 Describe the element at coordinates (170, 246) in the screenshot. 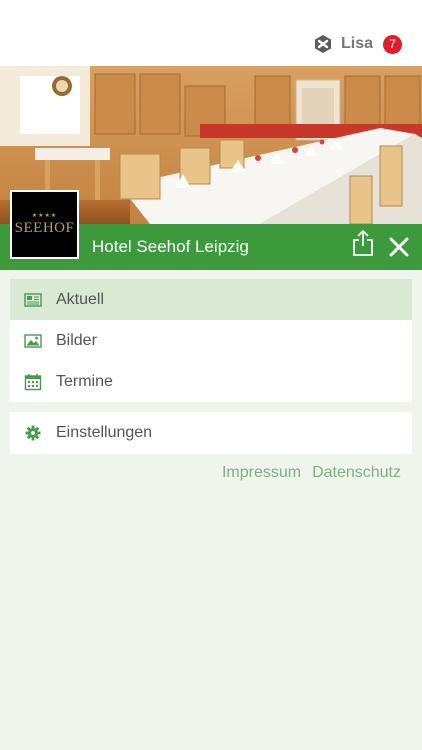

I see `hotel-name: Hotel Seehof Leipzig` at that location.